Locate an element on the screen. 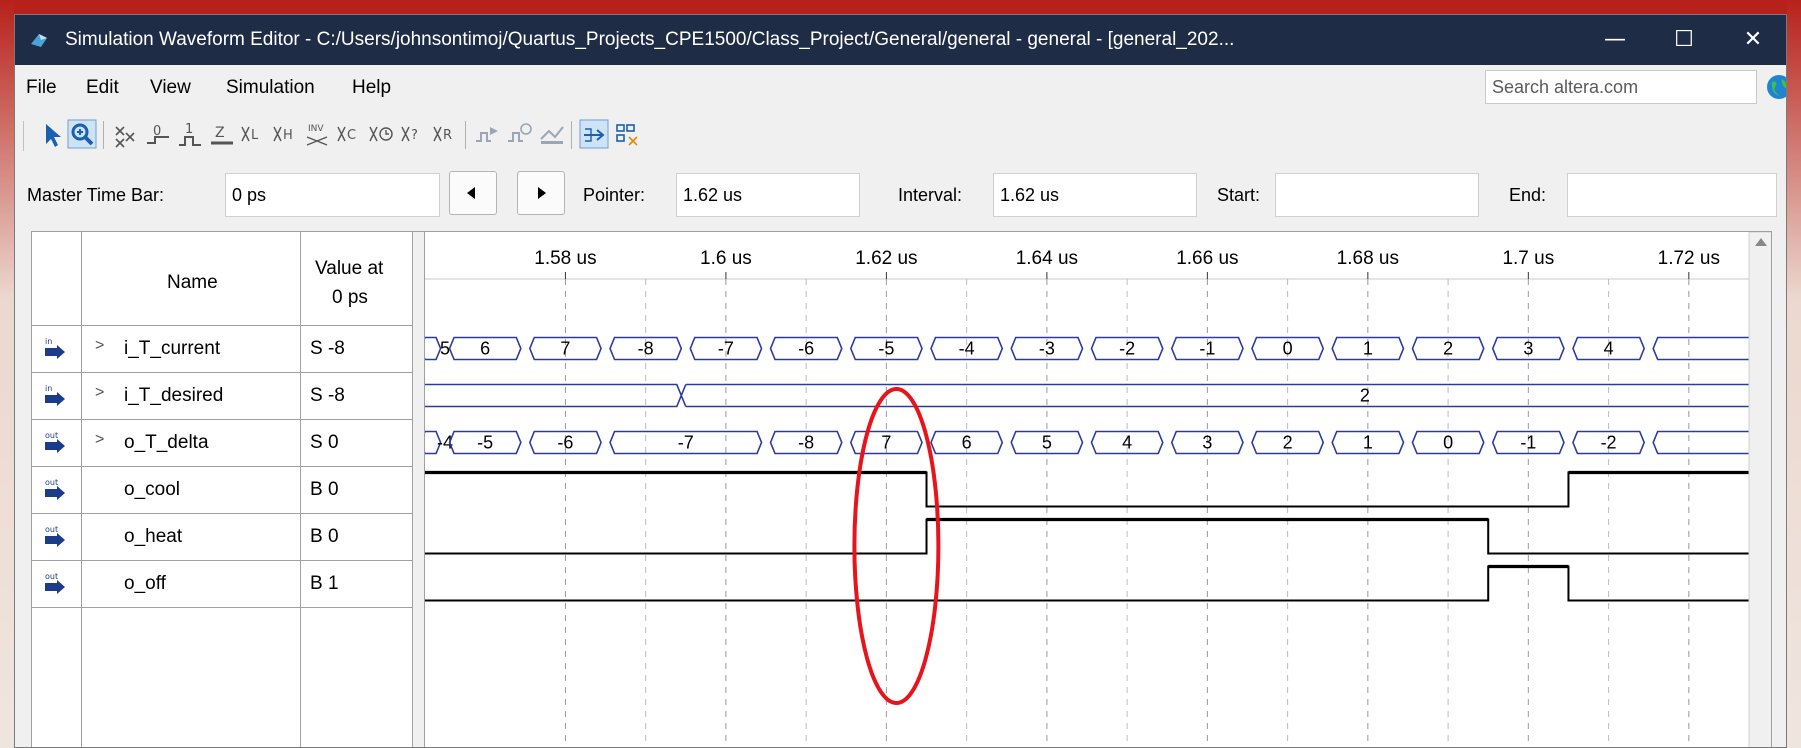 This screenshot has height=748, width=1801. end-label: End: is located at coordinates (1528, 195).